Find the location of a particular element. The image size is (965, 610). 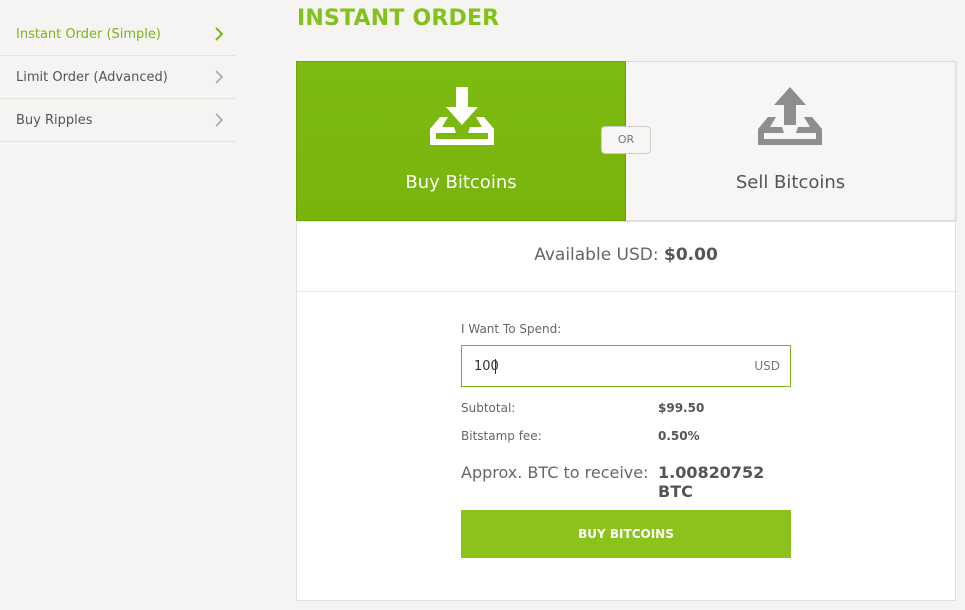

receive-value: 1.00820752 BTC is located at coordinates (711, 482).